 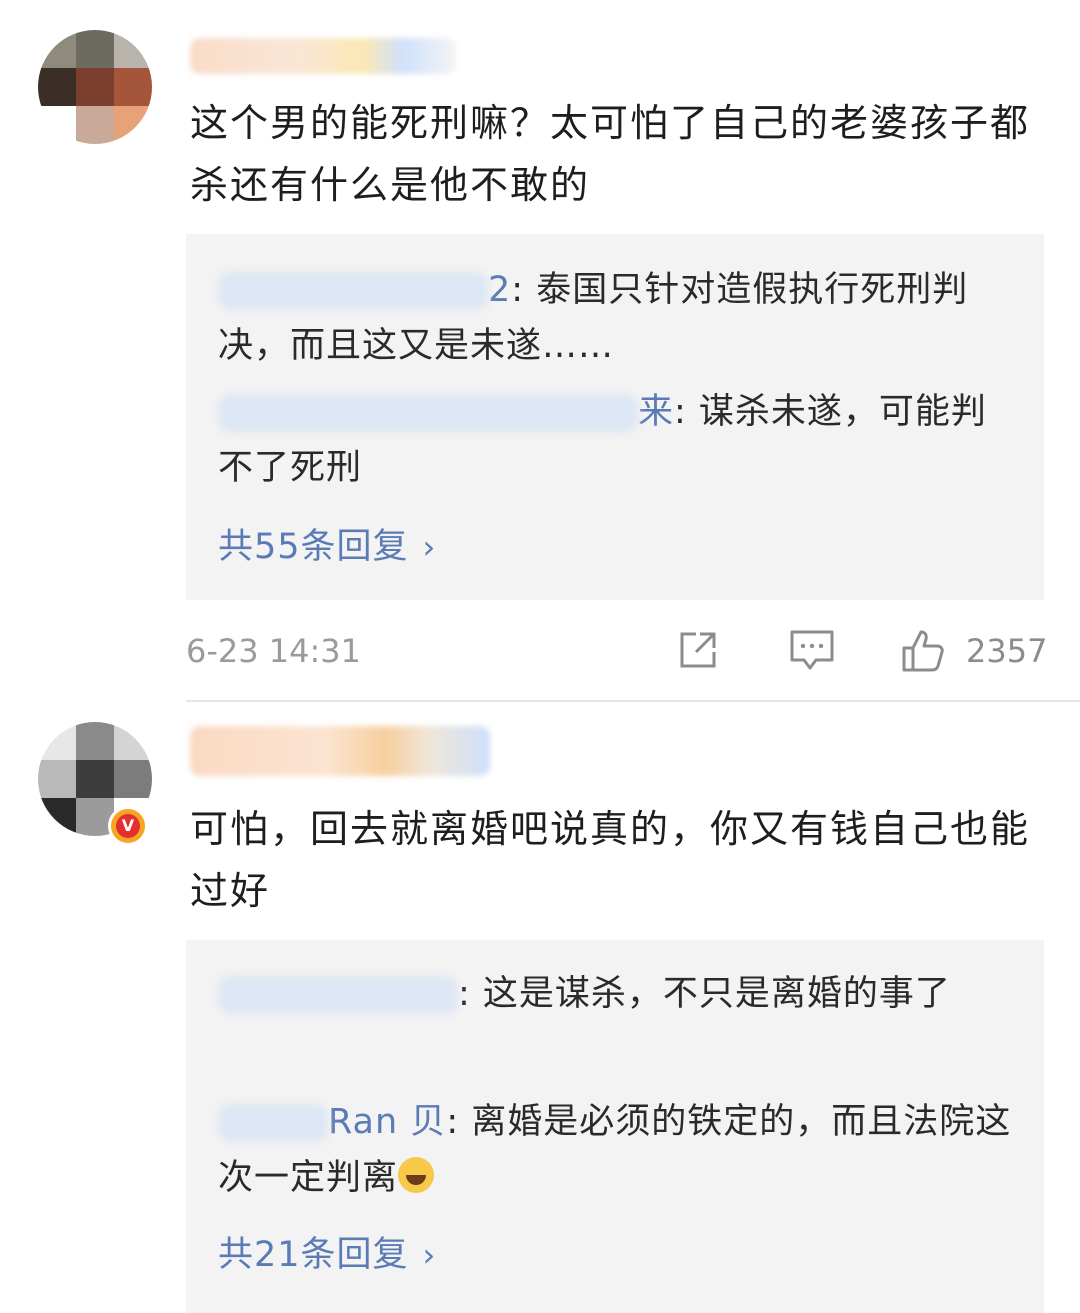 I want to click on reply-username-tail: Ran 贝, so click(x=387, y=1122).